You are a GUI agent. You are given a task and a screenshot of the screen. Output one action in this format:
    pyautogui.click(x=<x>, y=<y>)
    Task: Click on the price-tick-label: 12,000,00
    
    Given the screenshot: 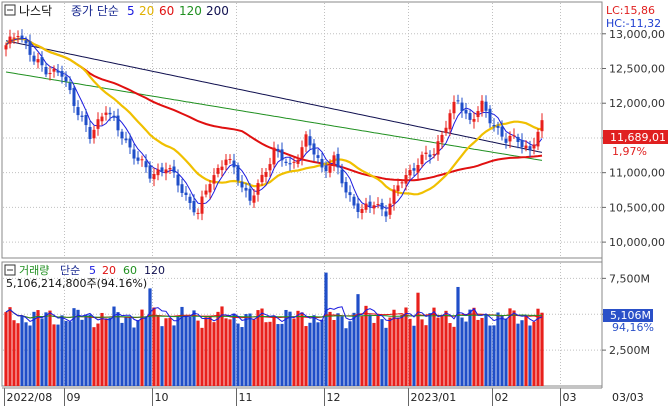 What is the action you would take?
    pyautogui.click(x=637, y=103)
    